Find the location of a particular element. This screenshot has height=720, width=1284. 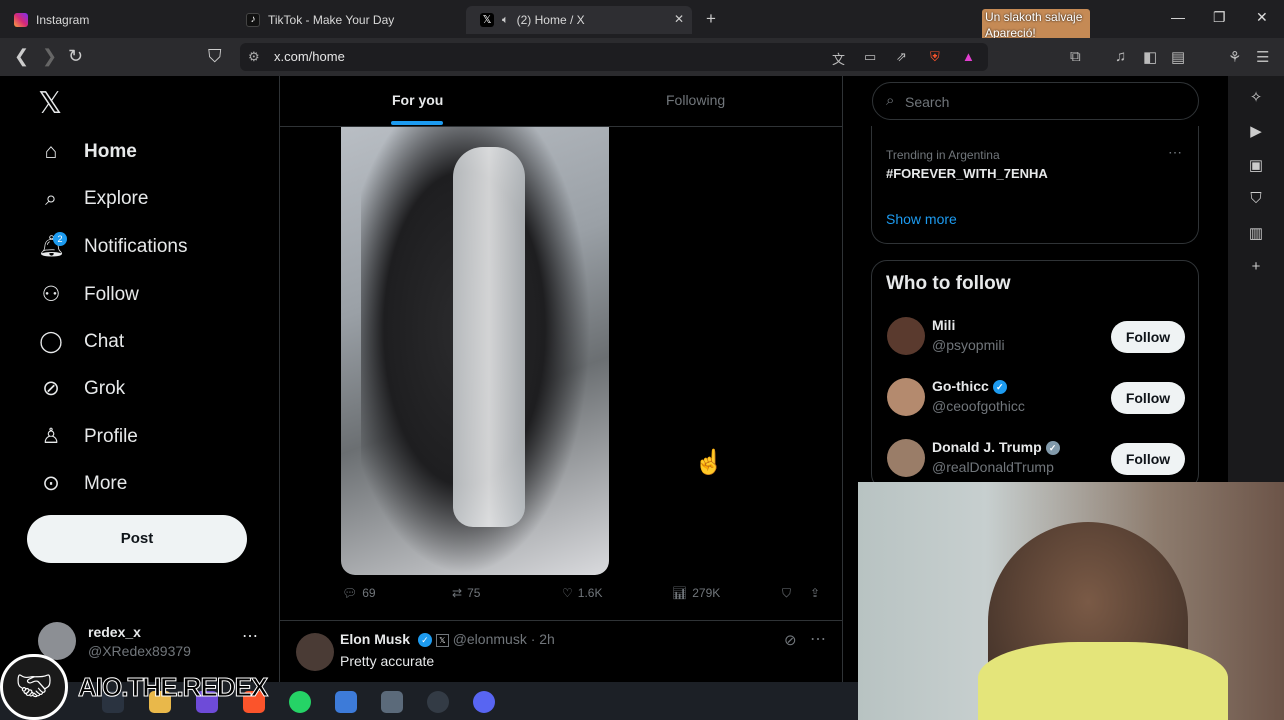

cast-icon: ▭ is located at coordinates (870, 57).